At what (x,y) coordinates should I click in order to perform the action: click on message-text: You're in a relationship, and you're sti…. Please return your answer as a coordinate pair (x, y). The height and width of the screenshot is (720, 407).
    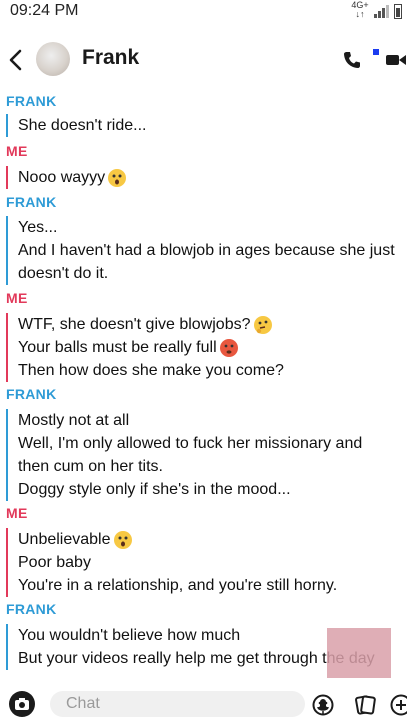
    Looking at the image, I should click on (178, 585).